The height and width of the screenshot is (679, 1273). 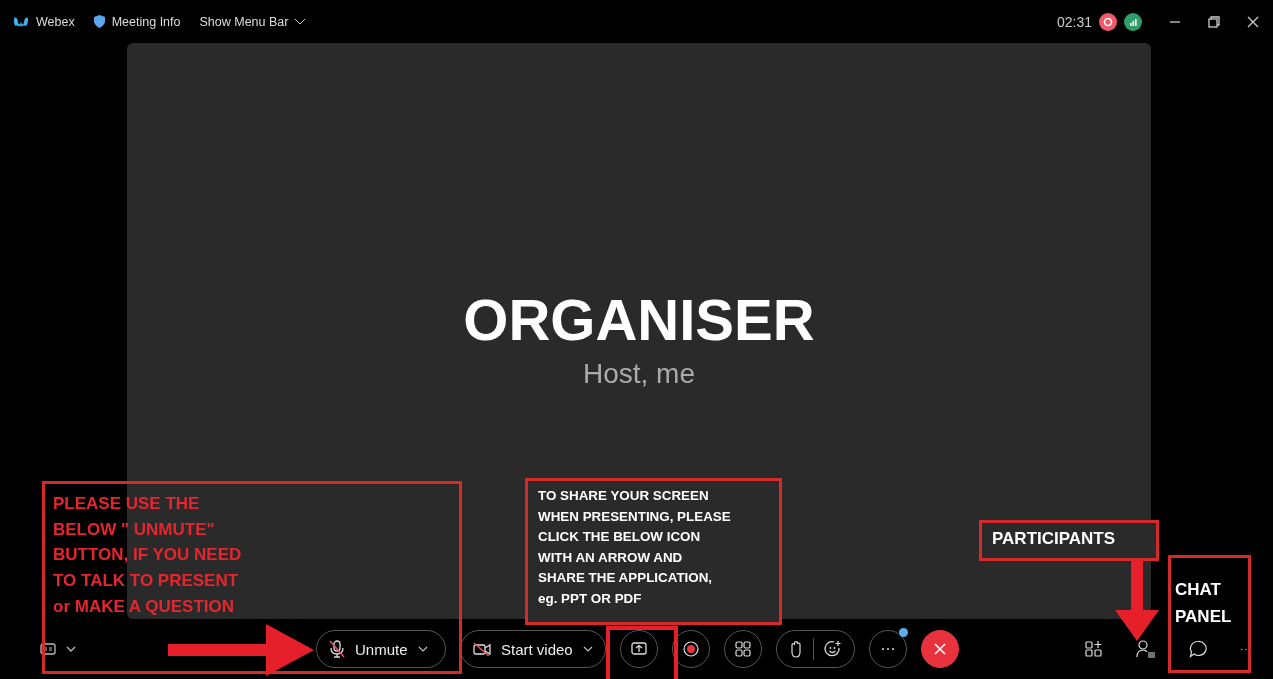 What do you see at coordinates (1146, 649) in the screenshot?
I see `participants-icon` at bounding box center [1146, 649].